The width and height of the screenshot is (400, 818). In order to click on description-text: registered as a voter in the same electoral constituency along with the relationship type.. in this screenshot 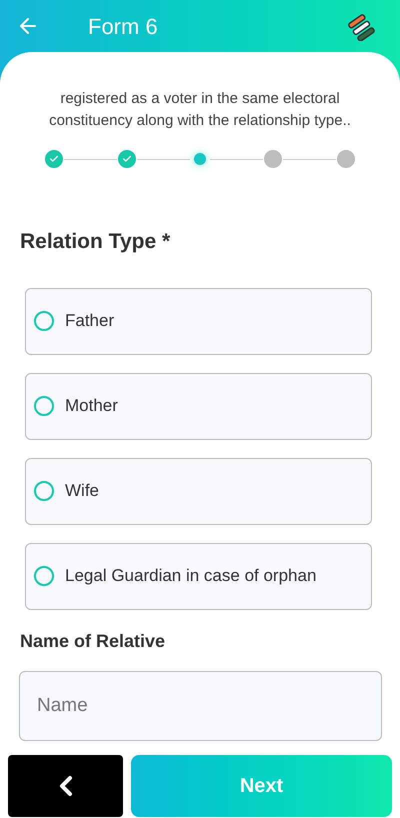, I will do `click(200, 110)`.